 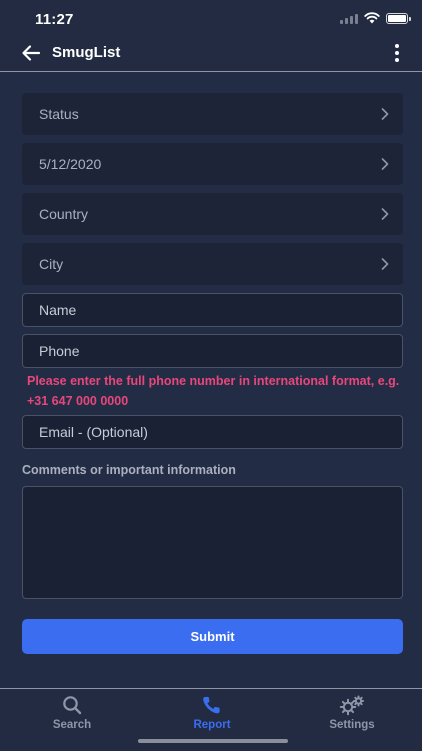 I want to click on wifi-icon, so click(x=372, y=18).